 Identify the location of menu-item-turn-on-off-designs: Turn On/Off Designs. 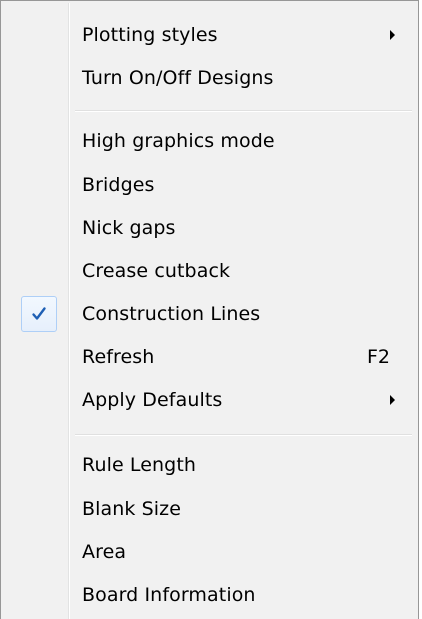
(209, 78).